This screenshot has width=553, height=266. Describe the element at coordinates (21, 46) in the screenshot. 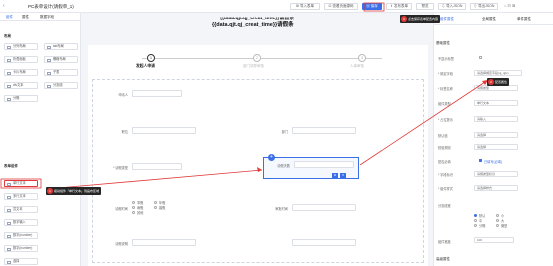

I see `layout-component-item: 分列布局` at that location.